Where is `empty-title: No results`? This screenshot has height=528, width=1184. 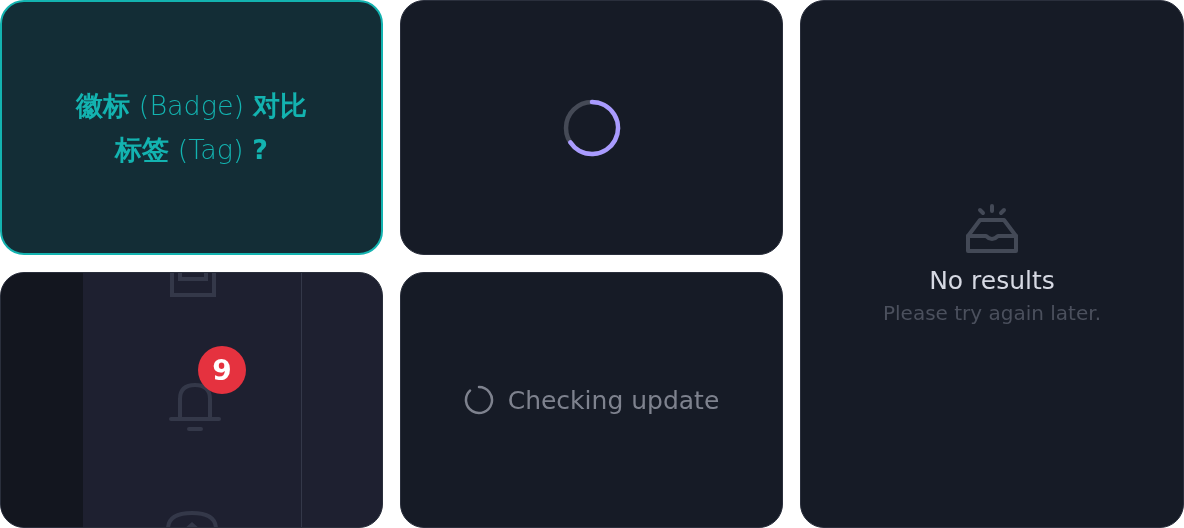 empty-title: No results is located at coordinates (992, 280).